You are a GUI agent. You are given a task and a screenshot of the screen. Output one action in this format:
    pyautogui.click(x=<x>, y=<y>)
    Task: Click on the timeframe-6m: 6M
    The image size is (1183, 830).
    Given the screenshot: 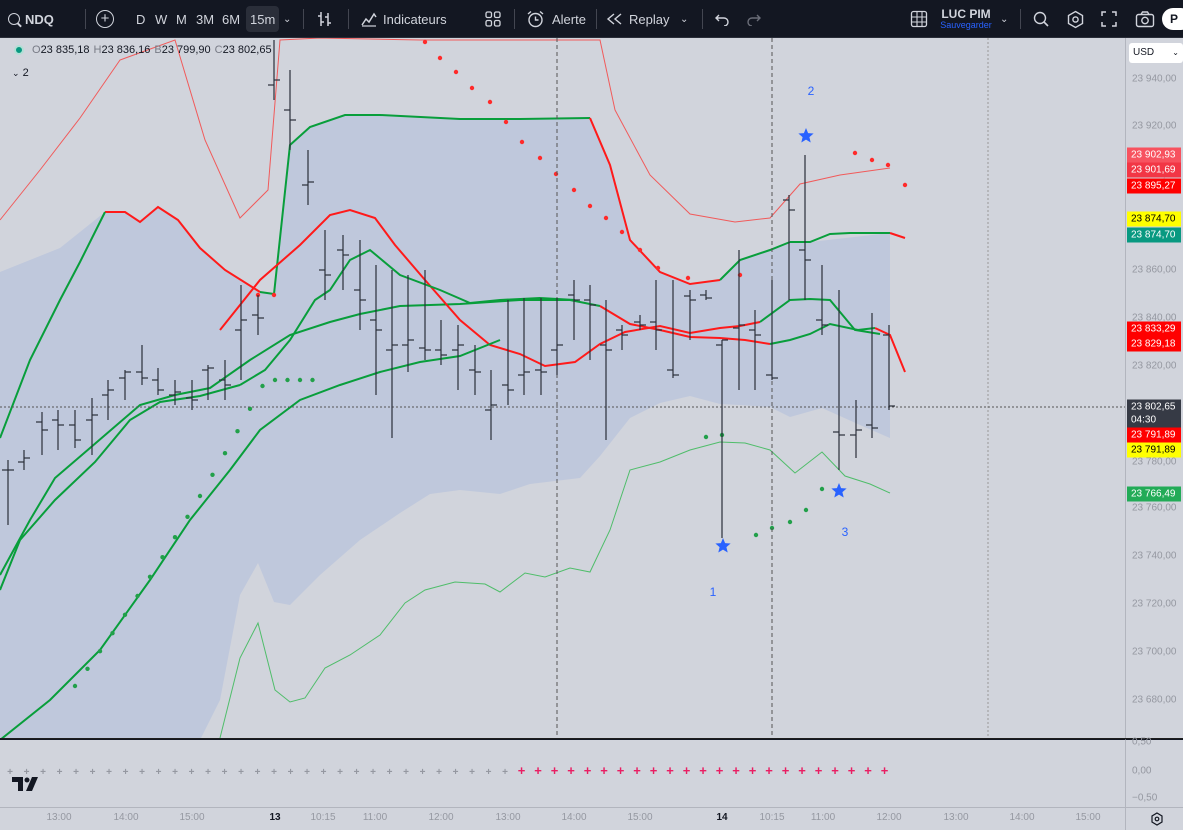 What is the action you would take?
    pyautogui.click(x=231, y=19)
    